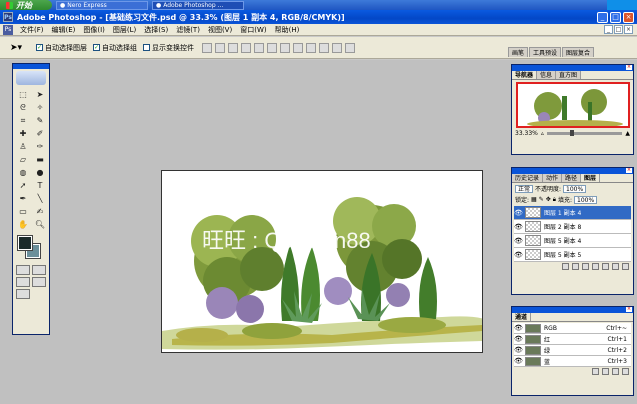 The image size is (637, 404). What do you see at coordinates (39, 47) in the screenshot?
I see `checkbox-icon: ✓` at bounding box center [39, 47].